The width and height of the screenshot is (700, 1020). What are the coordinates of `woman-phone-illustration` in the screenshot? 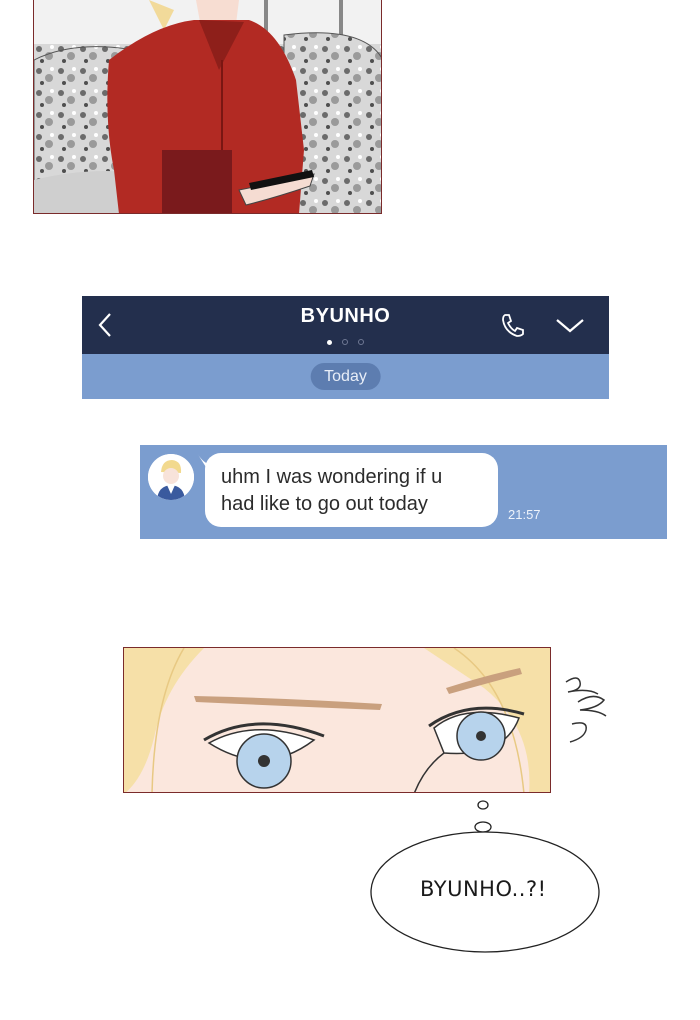 It's located at (207, 106).